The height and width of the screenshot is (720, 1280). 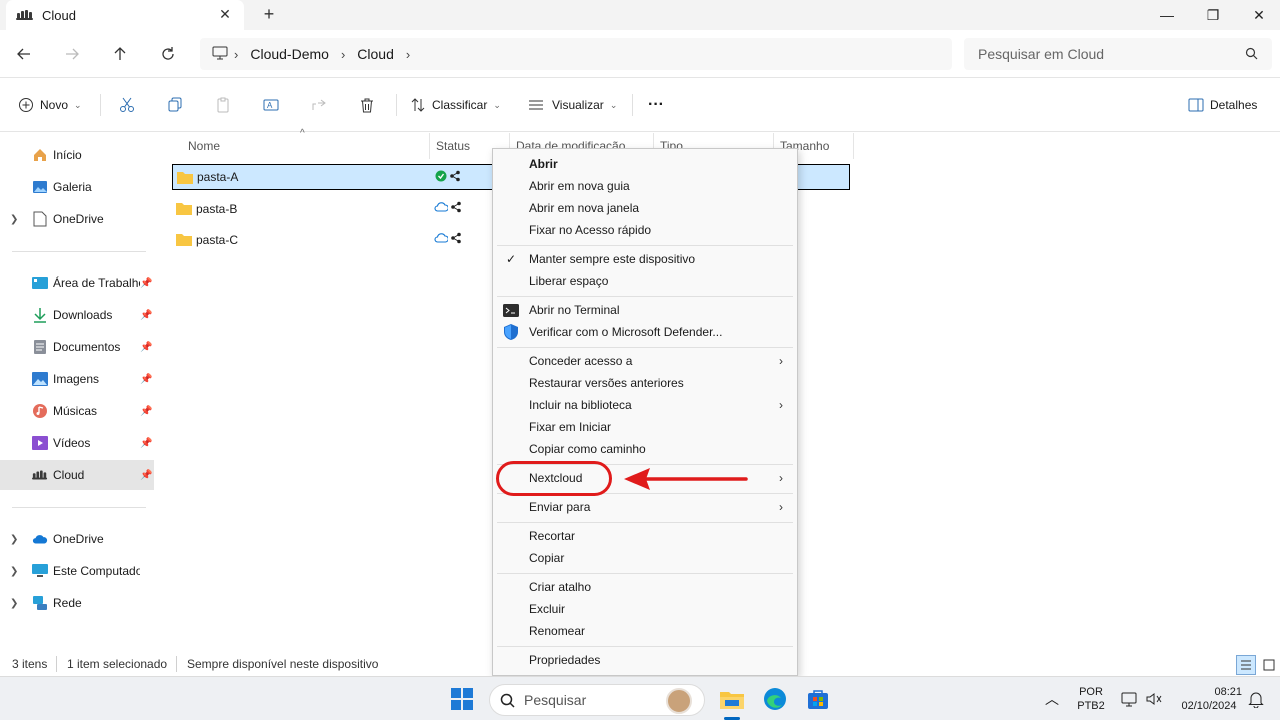 I want to click on sidebar-item-inicio: Início, so click(x=77, y=155).